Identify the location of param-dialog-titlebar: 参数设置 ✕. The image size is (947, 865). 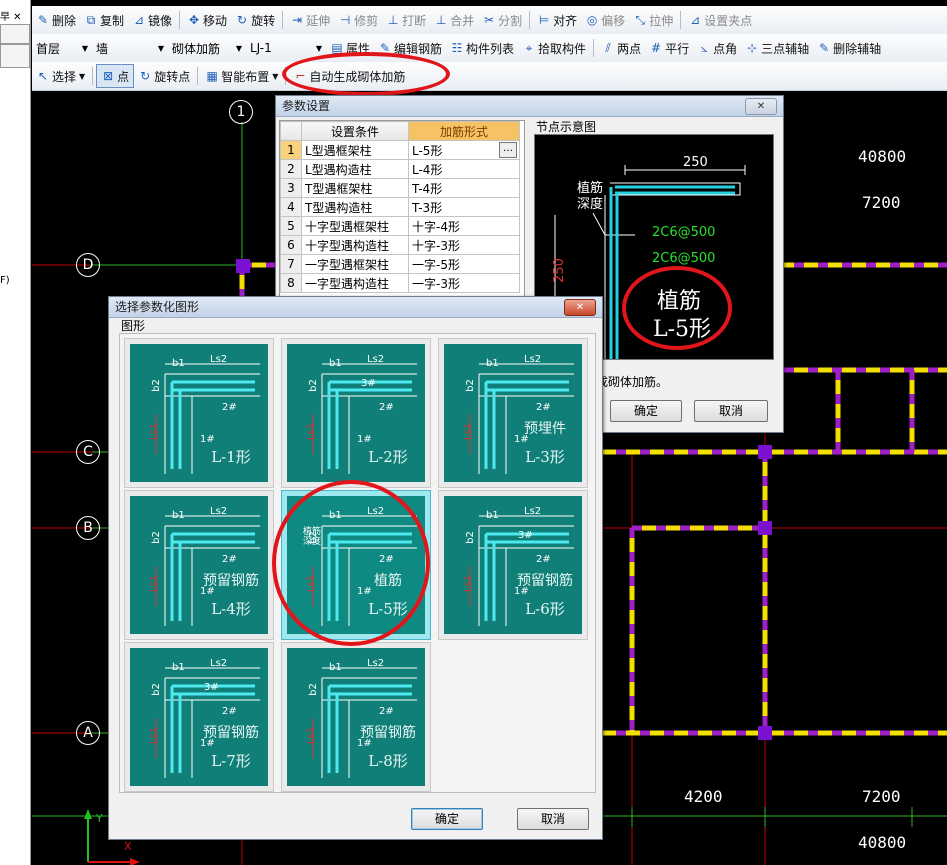
(529, 106).